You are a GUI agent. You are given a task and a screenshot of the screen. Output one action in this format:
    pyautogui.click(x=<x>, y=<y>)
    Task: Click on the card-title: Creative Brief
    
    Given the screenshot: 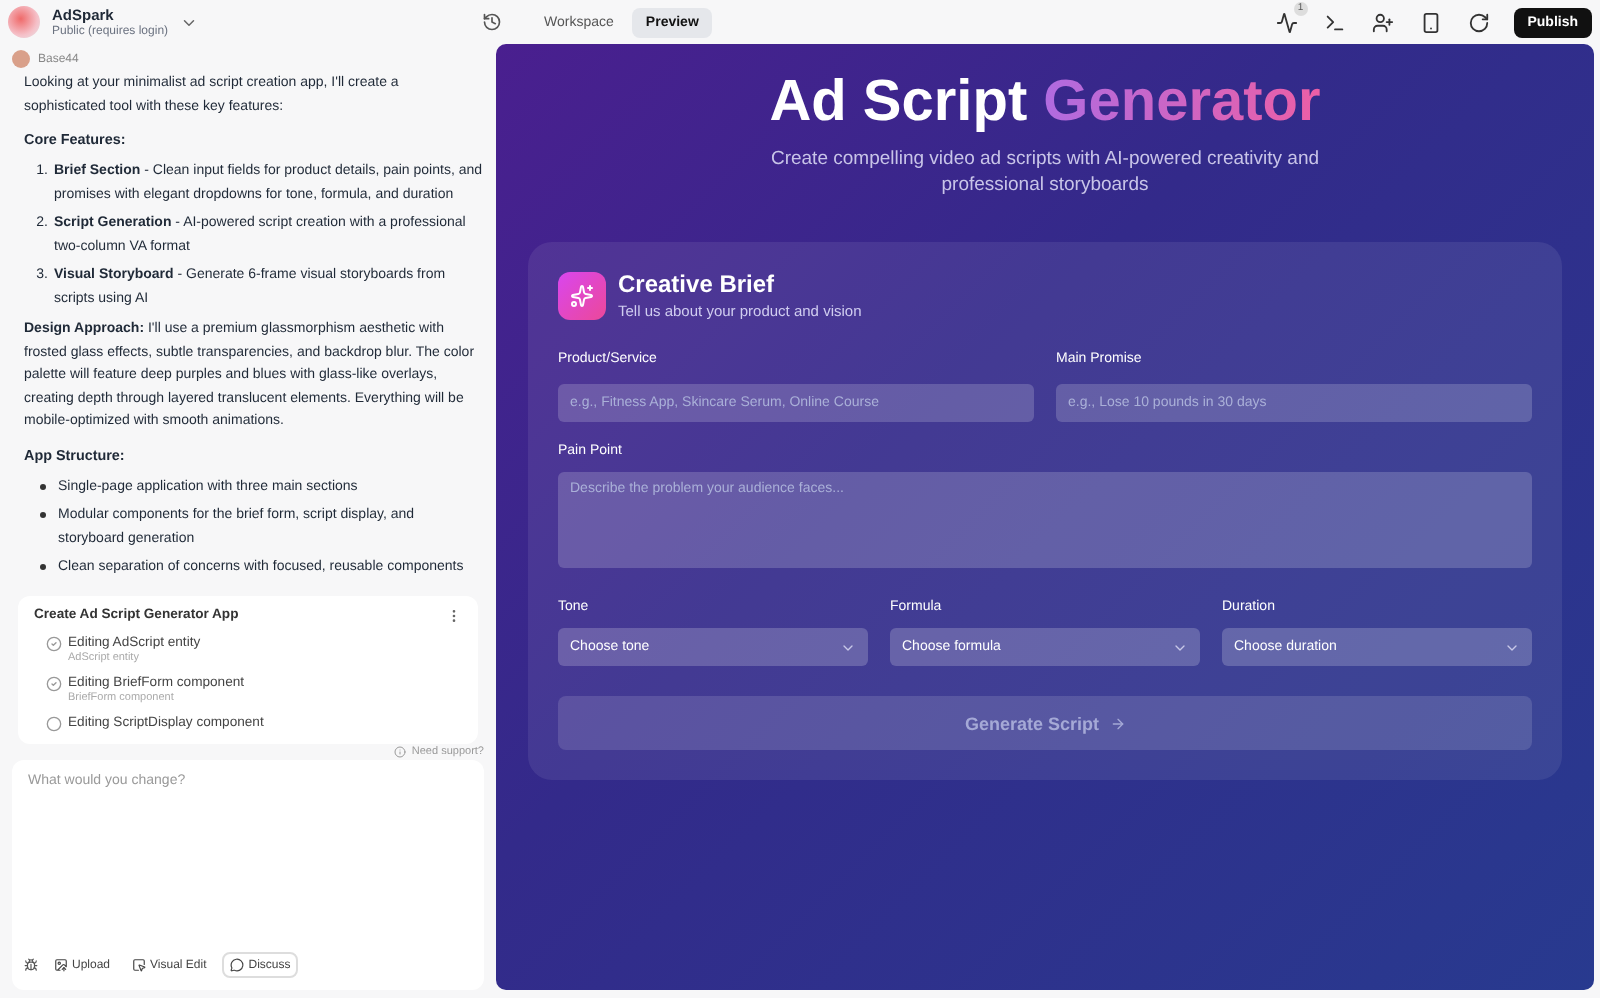 What is the action you would take?
    pyautogui.click(x=697, y=284)
    